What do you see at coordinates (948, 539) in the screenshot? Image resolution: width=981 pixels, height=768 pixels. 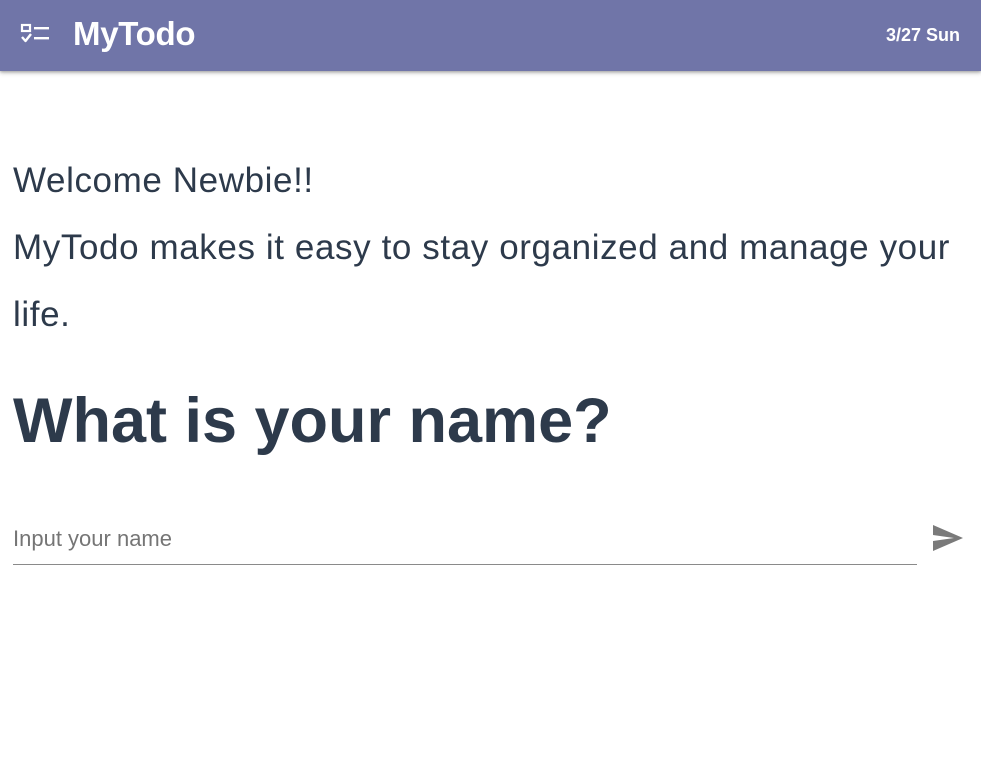 I see `send-button` at bounding box center [948, 539].